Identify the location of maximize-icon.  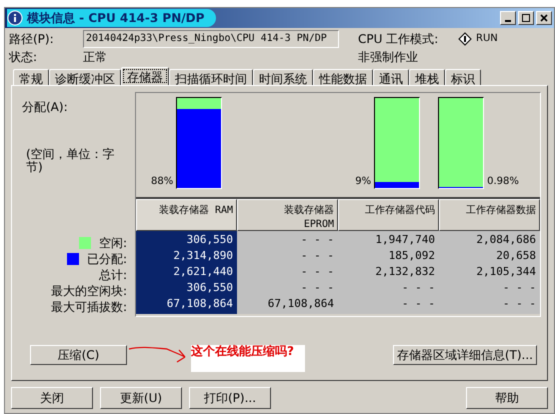
(526, 18).